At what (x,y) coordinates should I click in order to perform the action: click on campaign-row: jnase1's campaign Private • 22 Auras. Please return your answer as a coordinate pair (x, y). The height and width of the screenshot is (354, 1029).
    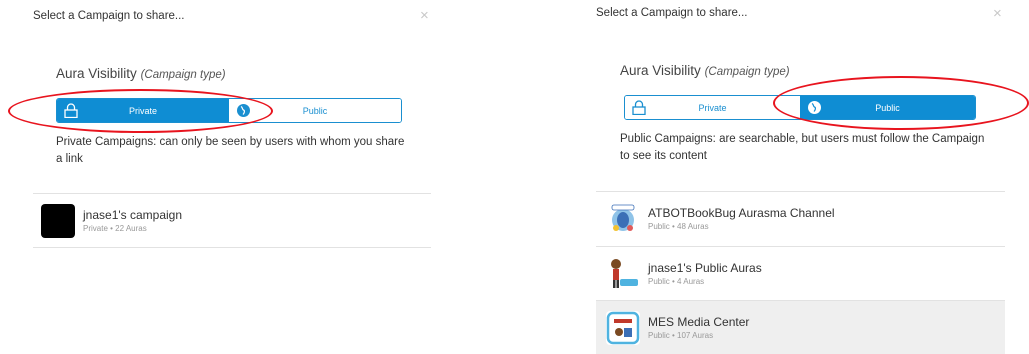
    Looking at the image, I should click on (232, 220).